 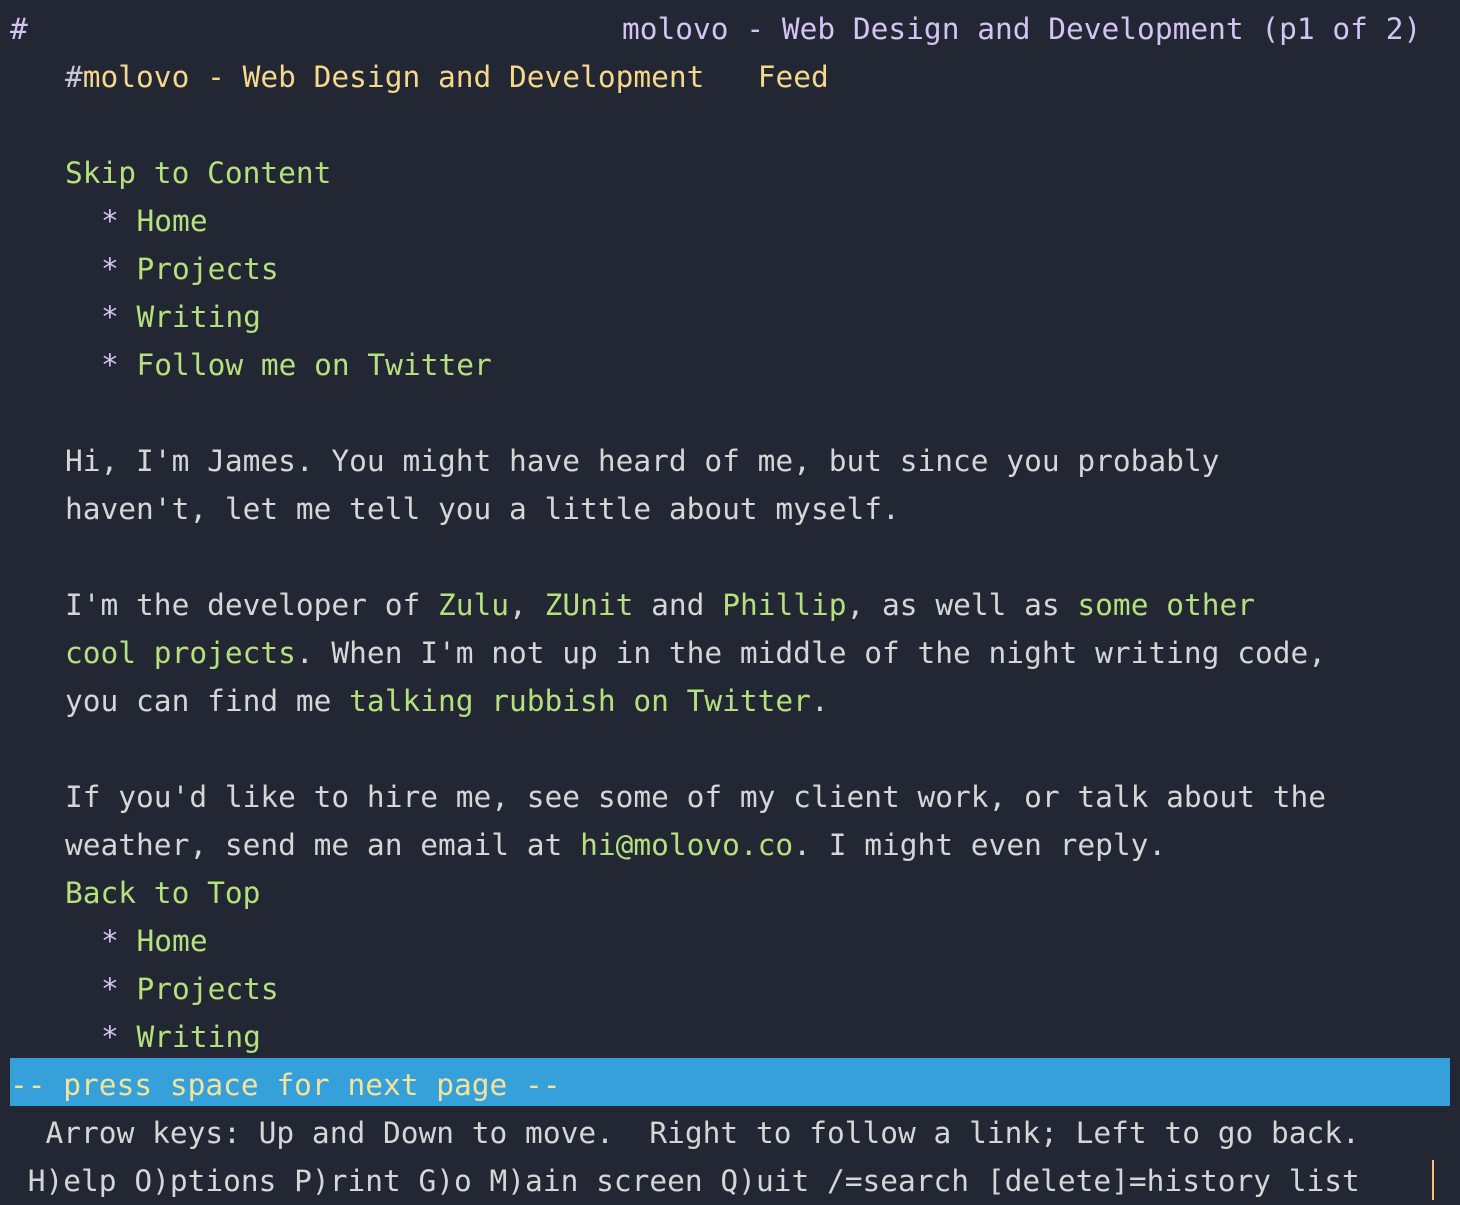 I want to click on nav-link-twitter: Follow me on Twitter, so click(x=314, y=365).